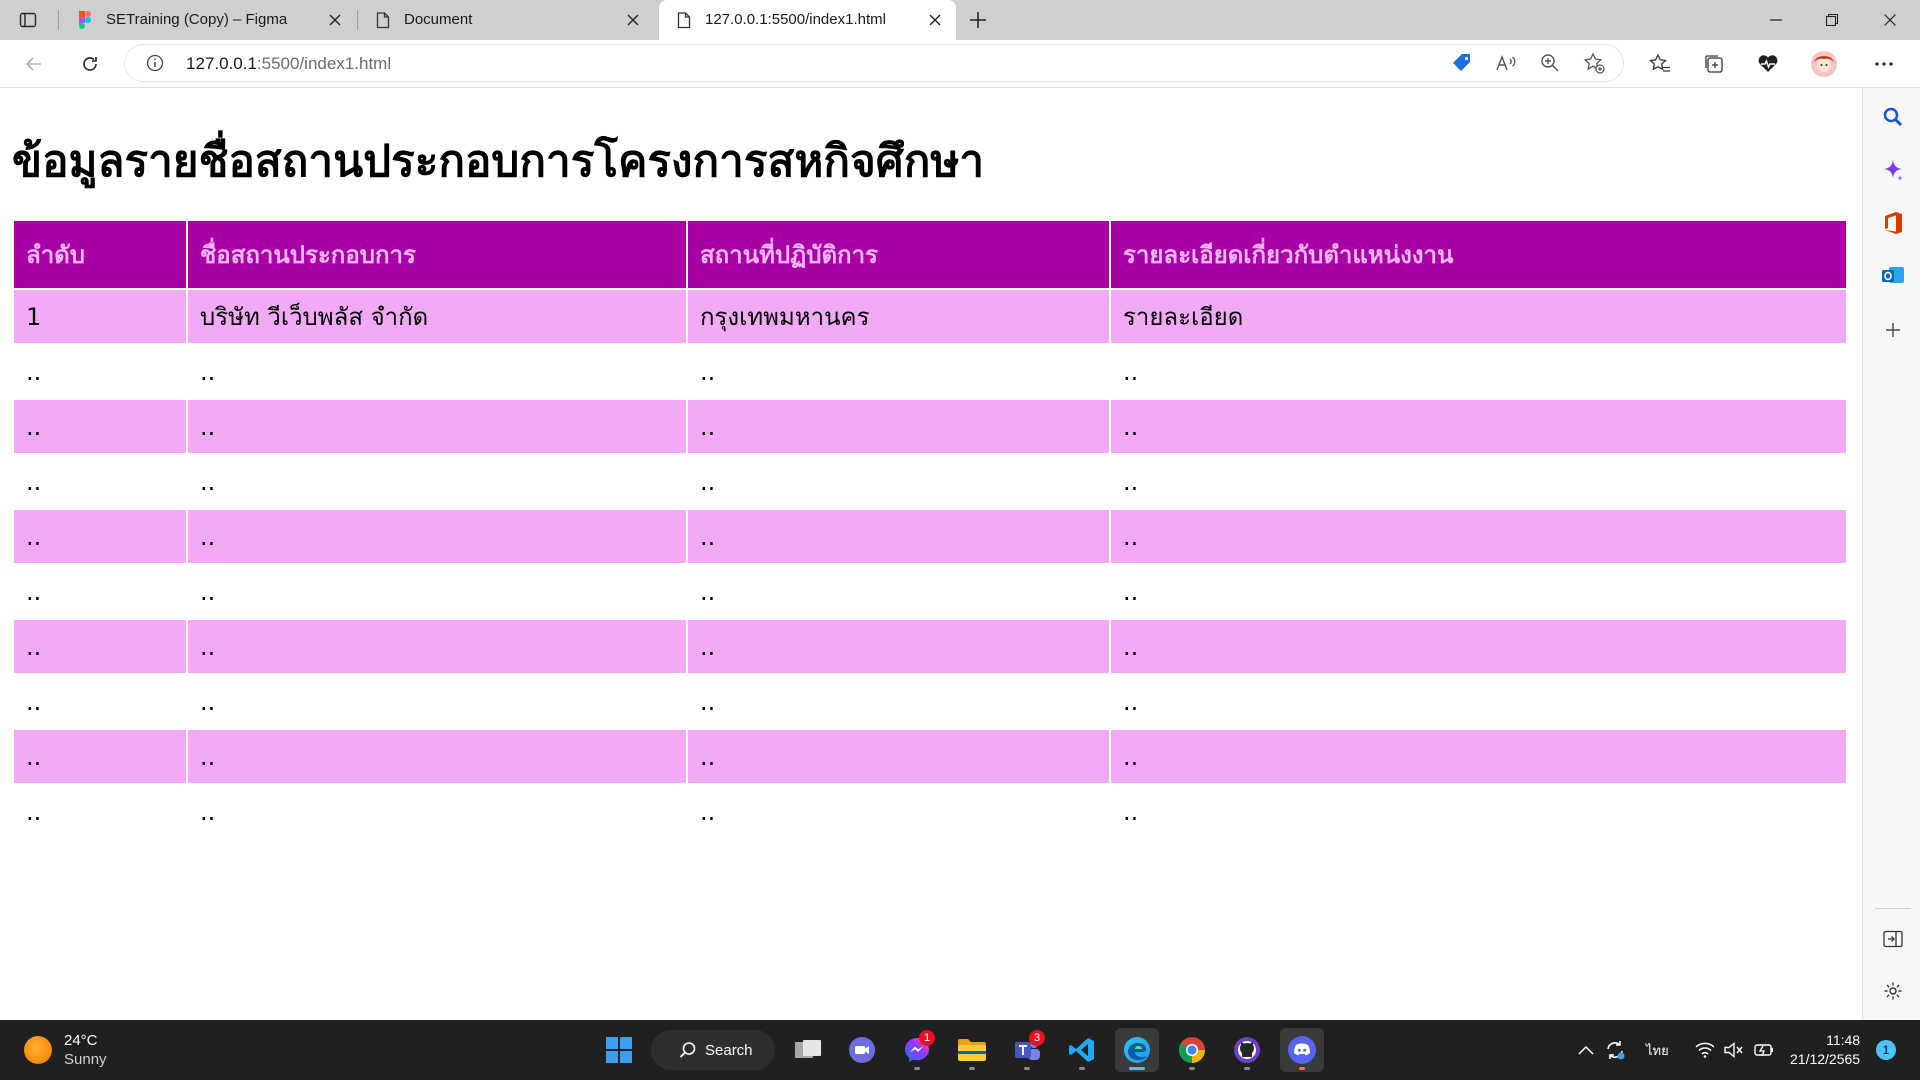  I want to click on vscode-icon, so click(1082, 1050).